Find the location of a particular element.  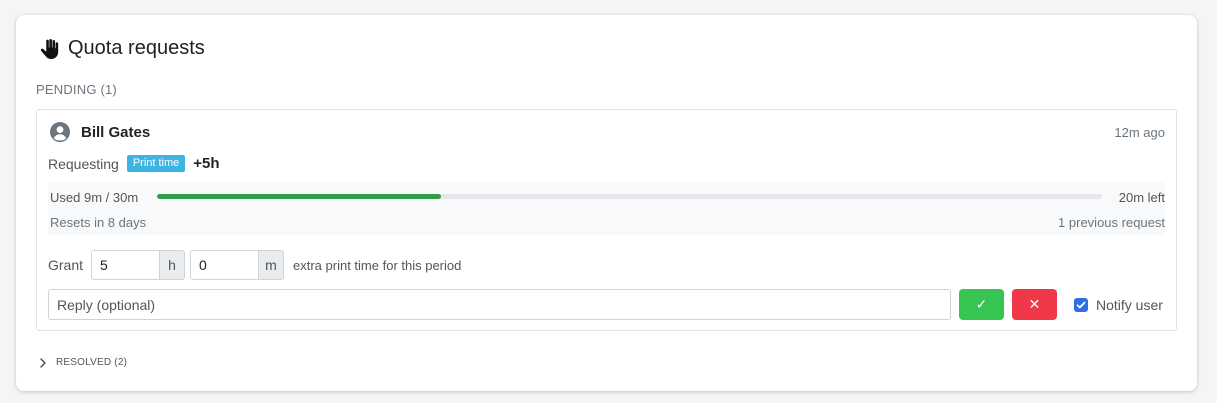

notify-user-toggle: Notify user is located at coordinates (1118, 305).